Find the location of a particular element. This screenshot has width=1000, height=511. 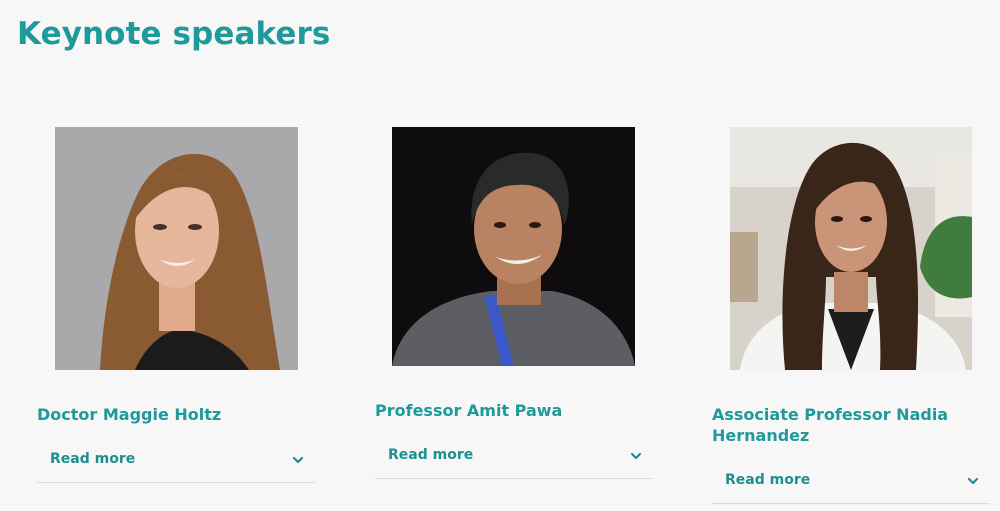

speaker-name: Associate Professor Nadia Hernandez is located at coordinates (830, 425).